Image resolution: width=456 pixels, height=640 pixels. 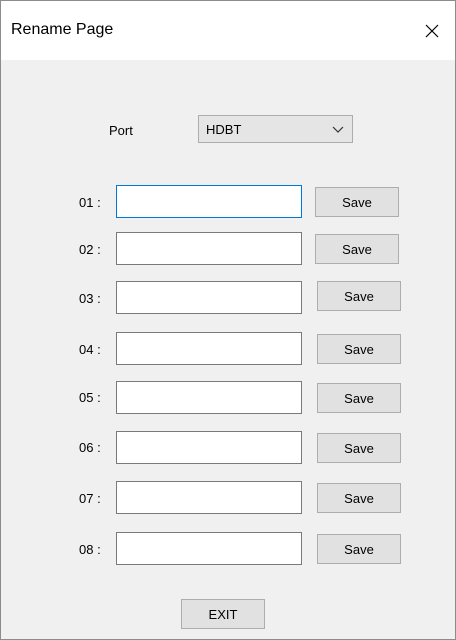 I want to click on save-button-02: Save, so click(x=357, y=249).